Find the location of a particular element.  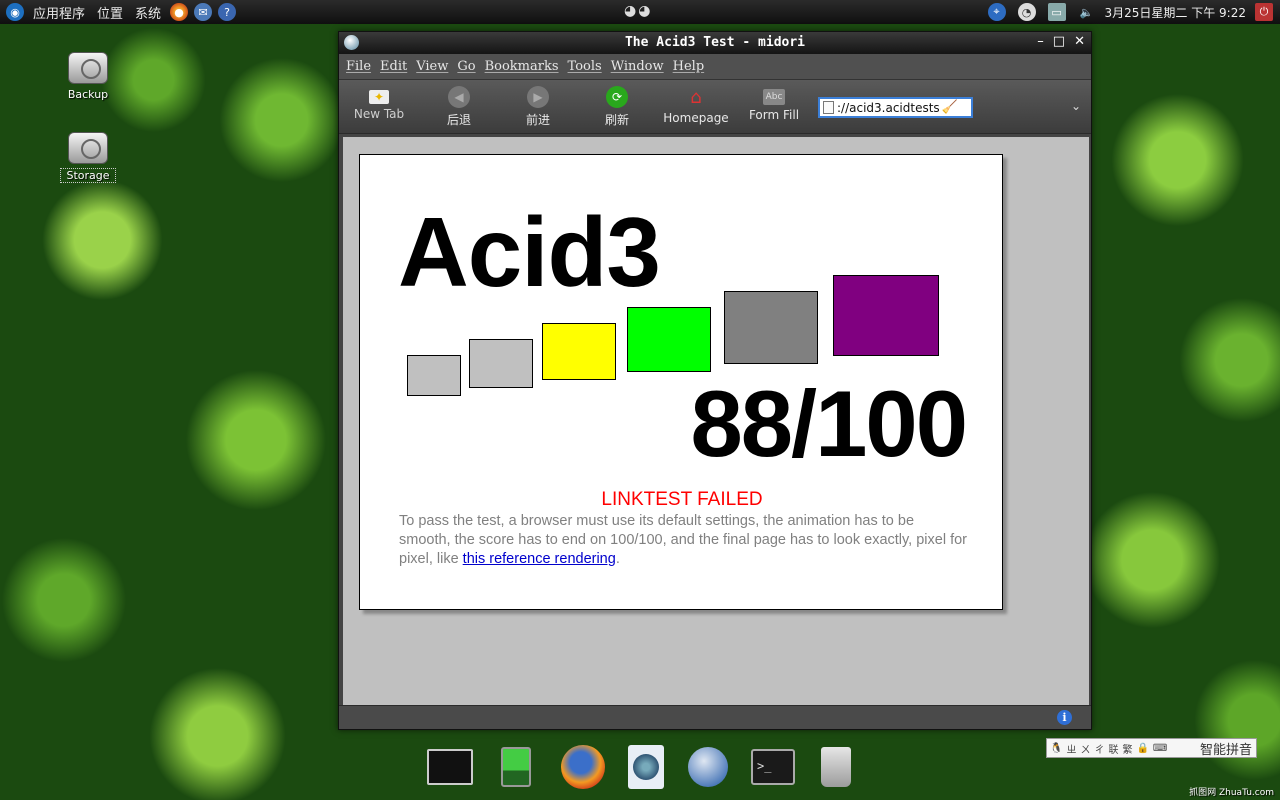

midori-icon is located at coordinates (646, 767).